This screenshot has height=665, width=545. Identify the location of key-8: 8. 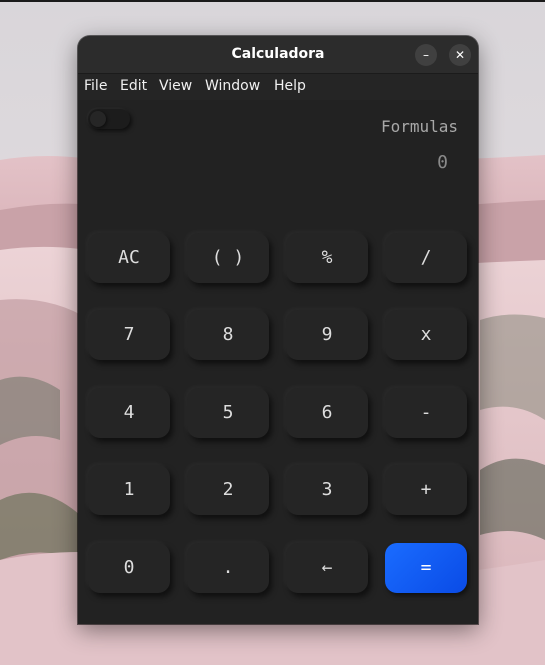
(228, 335).